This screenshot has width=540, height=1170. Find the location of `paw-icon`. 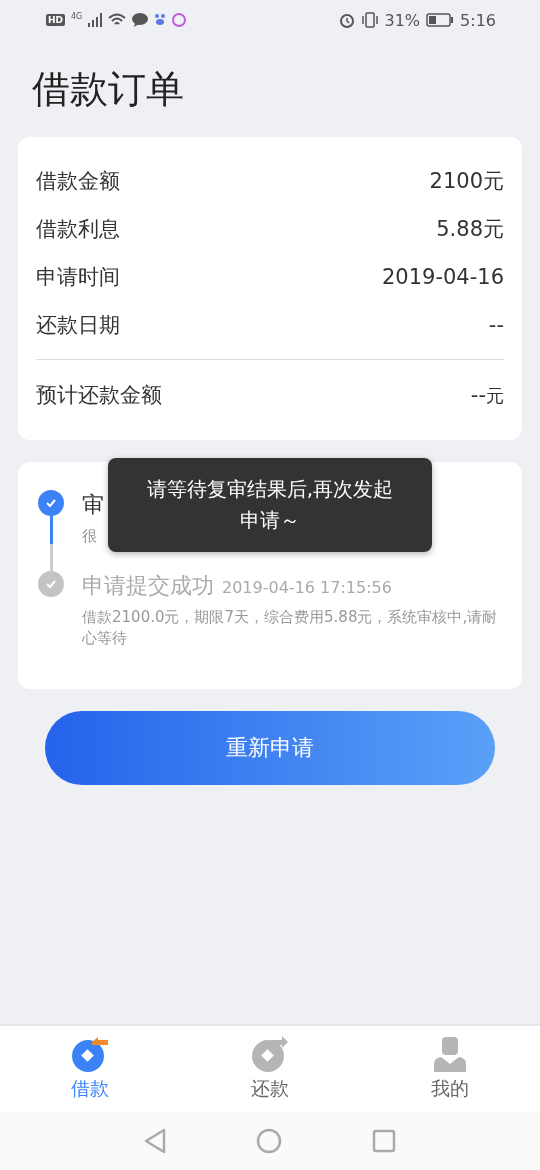

paw-icon is located at coordinates (160, 20).